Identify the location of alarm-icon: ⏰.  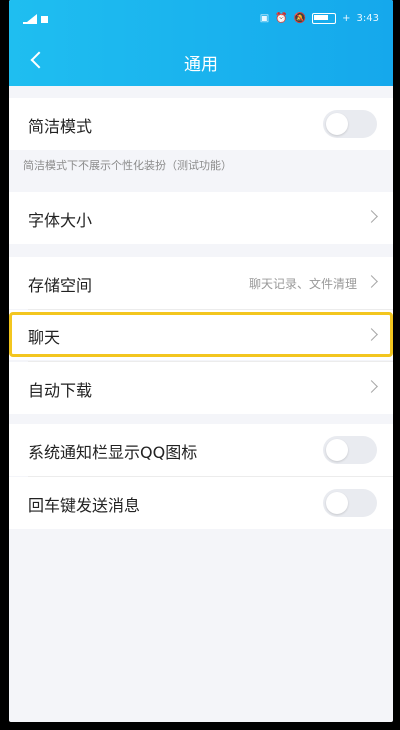
(281, 18).